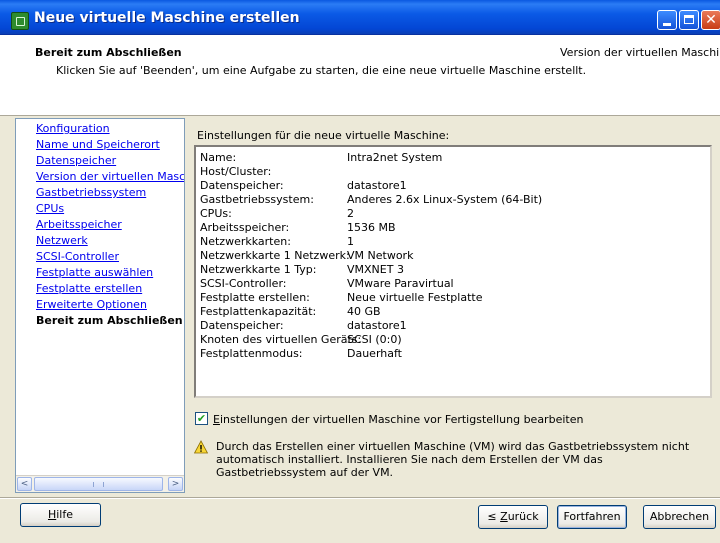  What do you see at coordinates (400, 283) in the screenshot?
I see `summary-row-value: VMware Paravirtual` at bounding box center [400, 283].